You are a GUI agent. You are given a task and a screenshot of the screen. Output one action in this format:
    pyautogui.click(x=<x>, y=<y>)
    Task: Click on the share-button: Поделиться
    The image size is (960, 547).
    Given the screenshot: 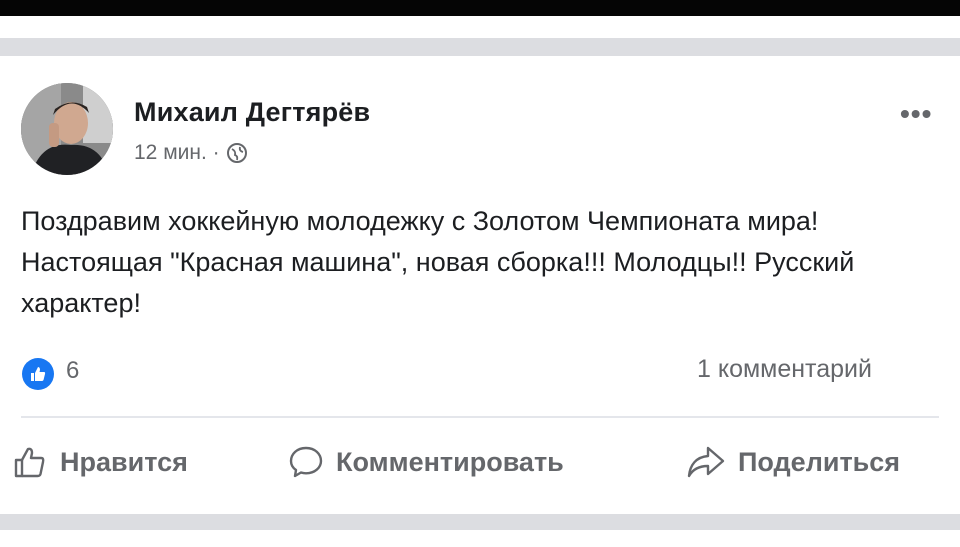 What is the action you would take?
    pyautogui.click(x=793, y=462)
    